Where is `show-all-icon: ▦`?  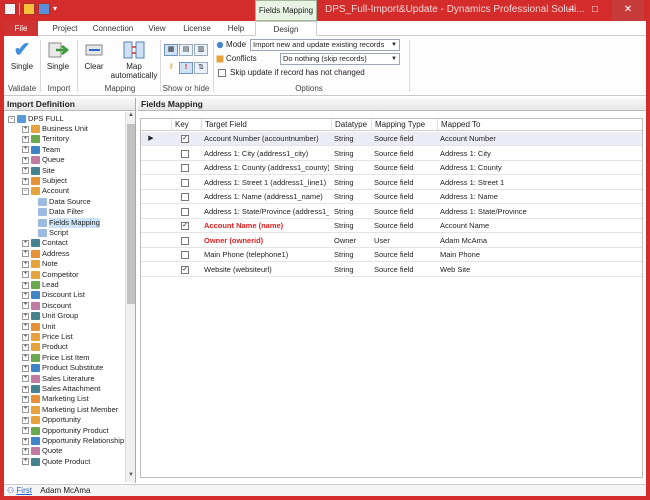
show-all-icon: ▦ is located at coordinates (171, 50).